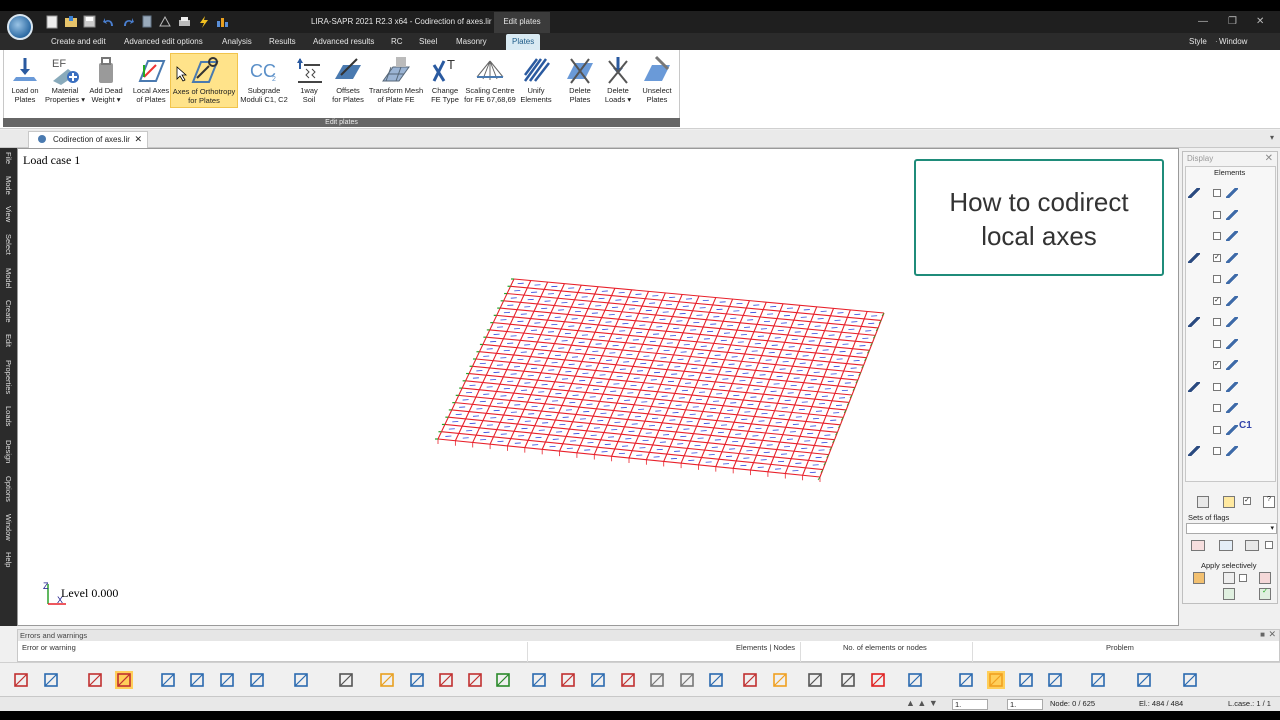 The height and width of the screenshot is (720, 1280). I want to click on pen-icon, so click(346, 680).